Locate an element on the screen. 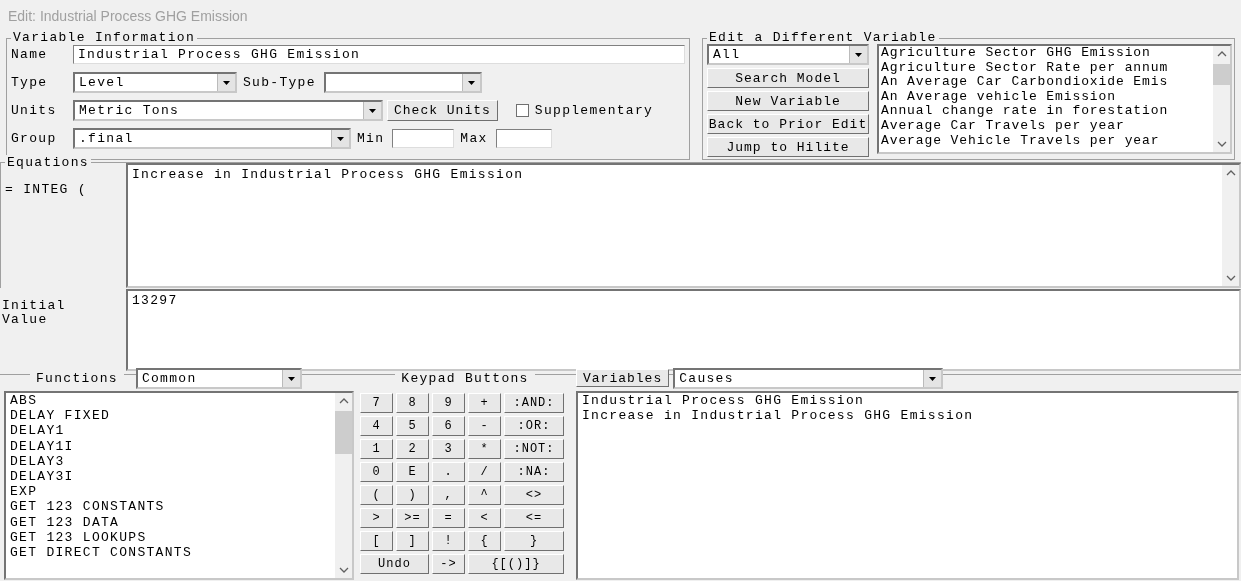 This screenshot has width=1241, height=581. keypad-button: <= is located at coordinates (534, 518).